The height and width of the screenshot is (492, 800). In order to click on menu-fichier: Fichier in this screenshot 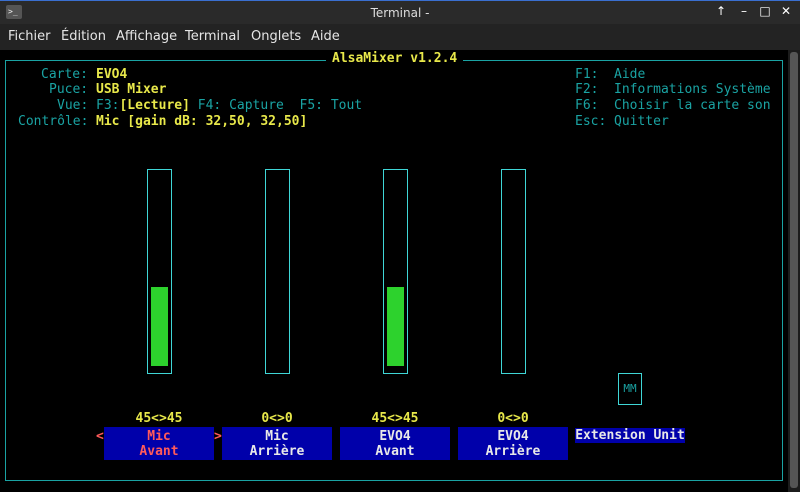, I will do `click(29, 36)`.